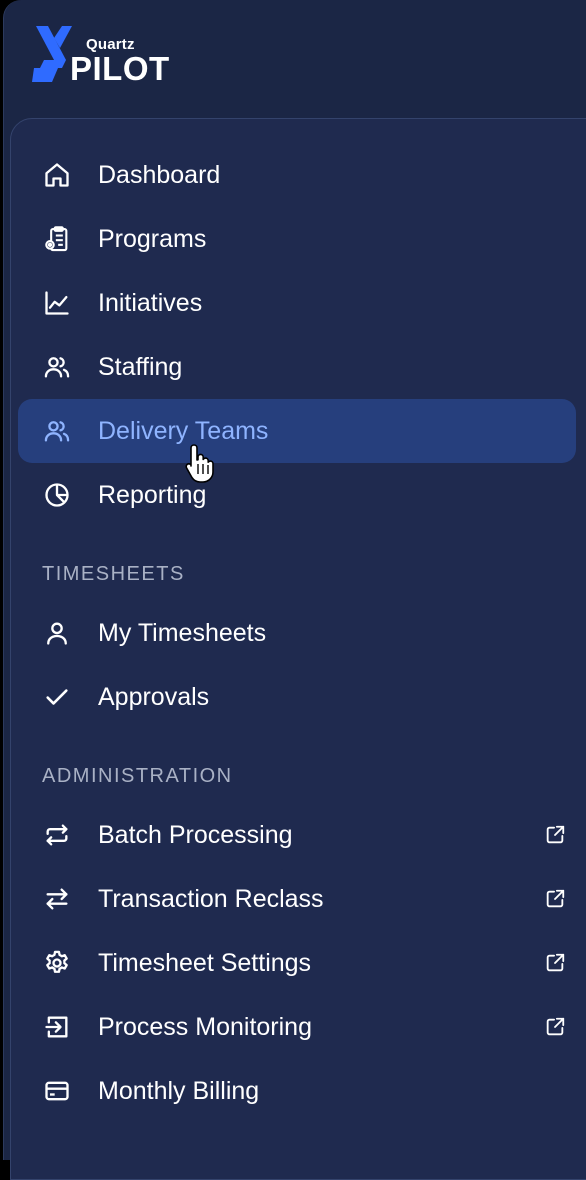  What do you see at coordinates (57, 495) in the screenshot?
I see `pie-chart-icon` at bounding box center [57, 495].